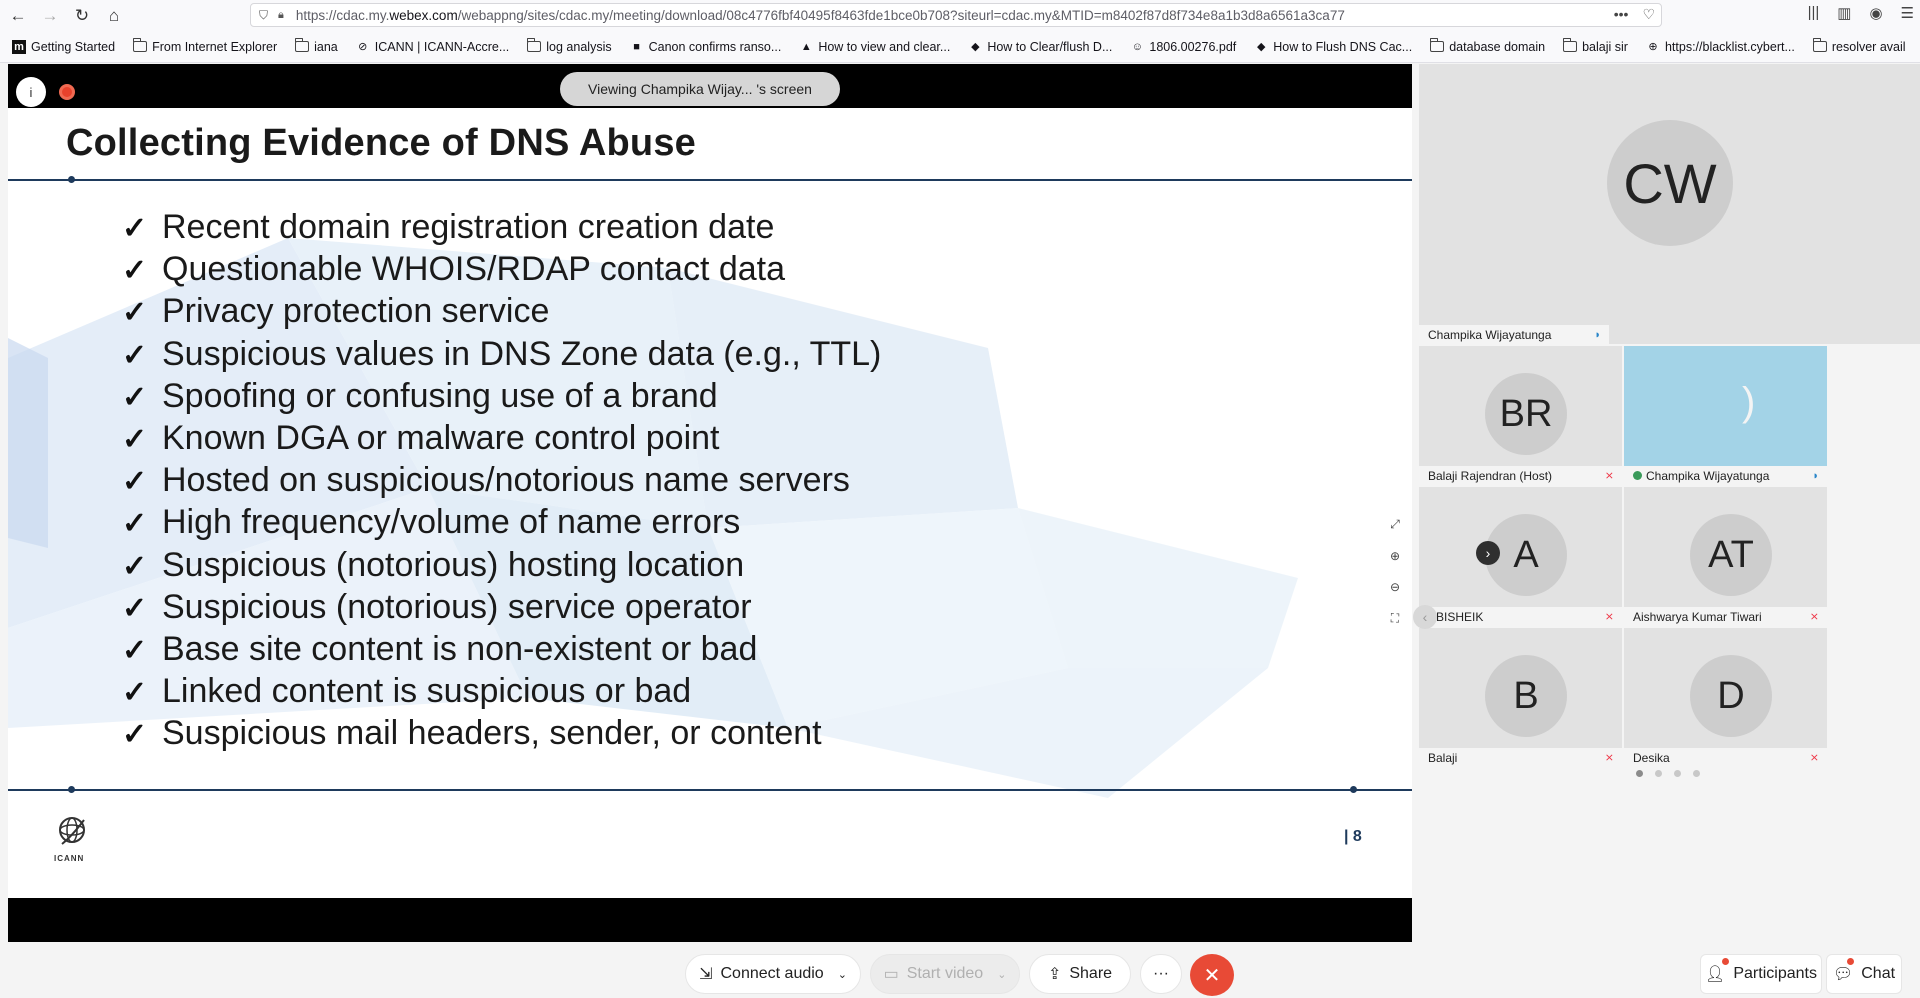 The height and width of the screenshot is (998, 1920). I want to click on speaking-indicator-icon: ), so click(1749, 402).